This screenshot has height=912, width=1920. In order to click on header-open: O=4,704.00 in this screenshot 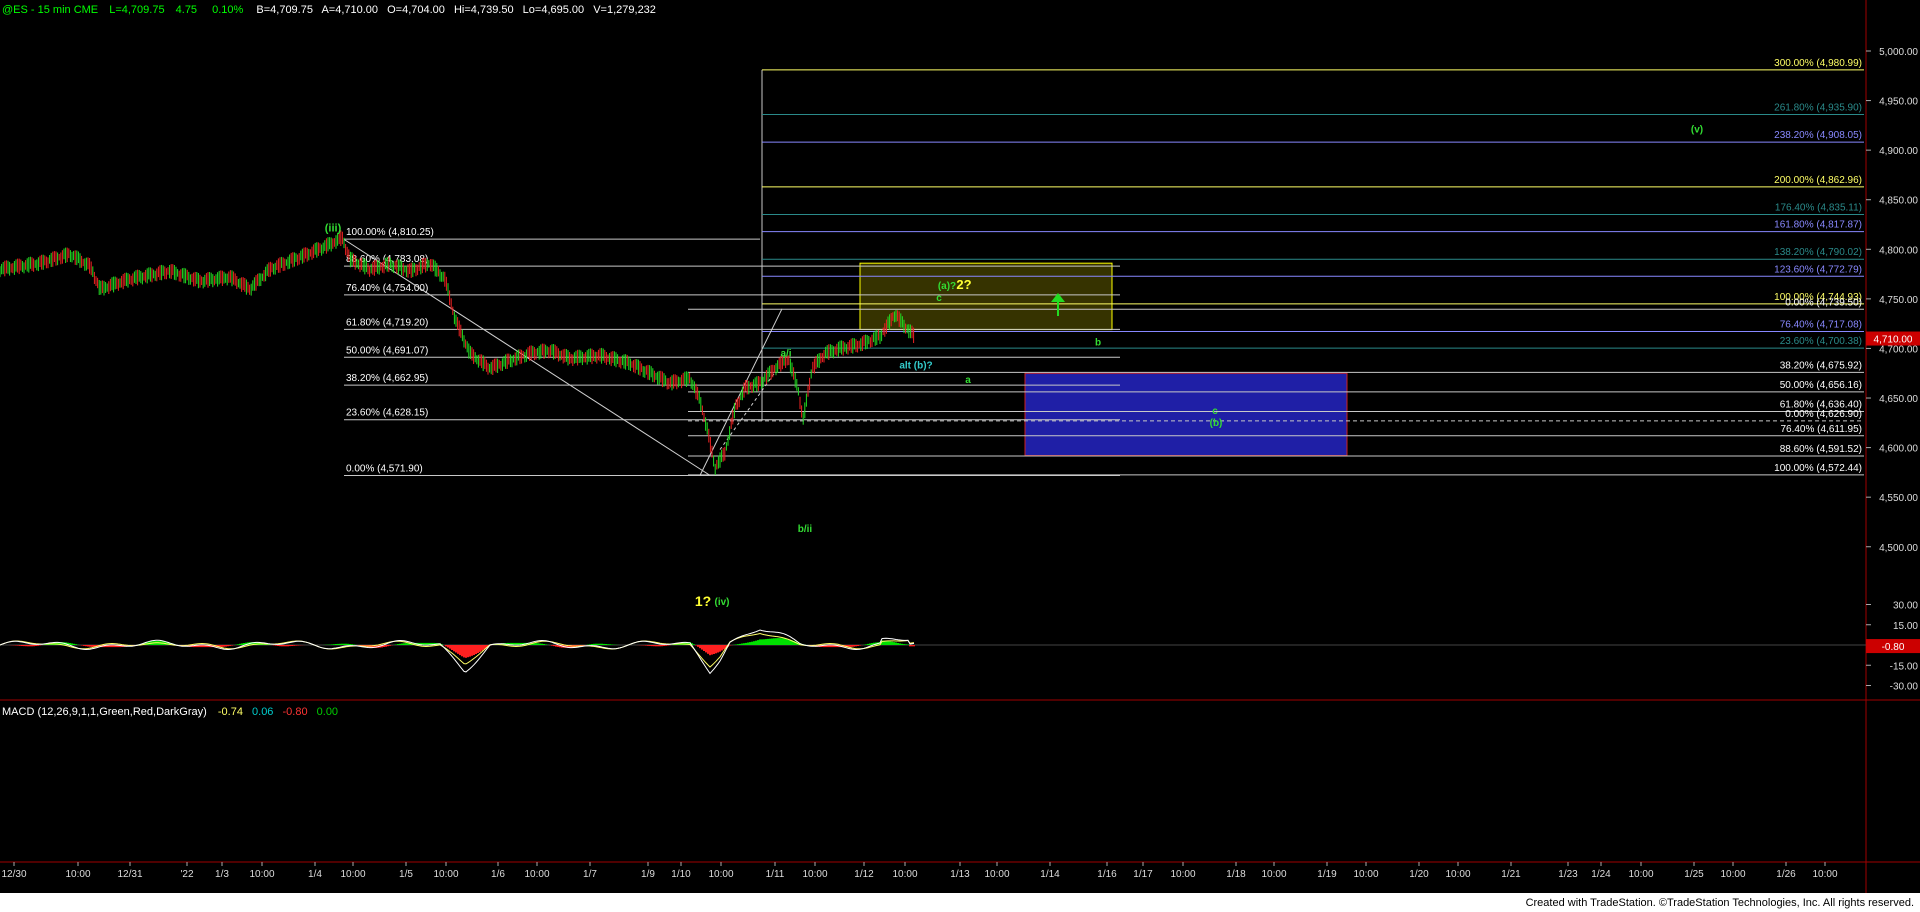, I will do `click(416, 10)`.